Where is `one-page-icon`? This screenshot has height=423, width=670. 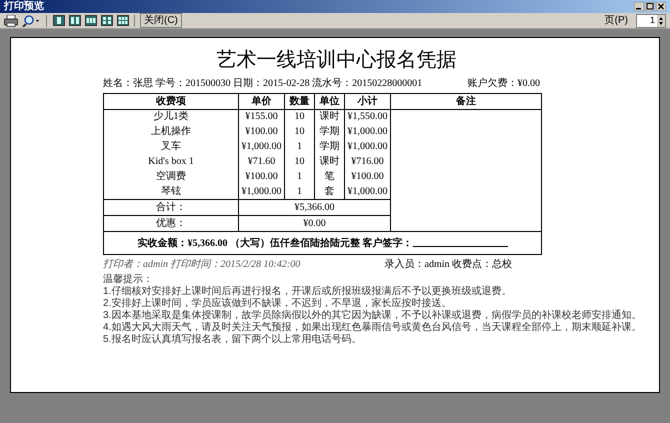 one-page-icon is located at coordinates (59, 20).